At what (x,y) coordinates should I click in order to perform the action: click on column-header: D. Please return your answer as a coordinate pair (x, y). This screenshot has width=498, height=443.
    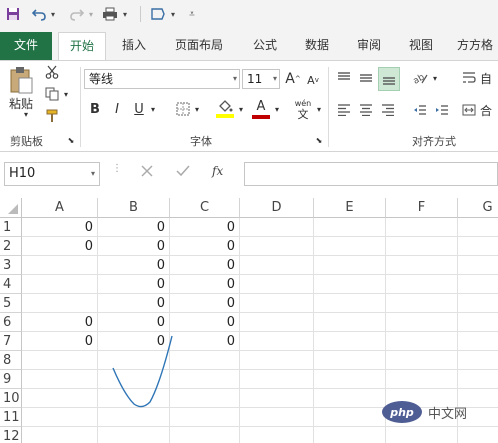
    Looking at the image, I should click on (277, 208).